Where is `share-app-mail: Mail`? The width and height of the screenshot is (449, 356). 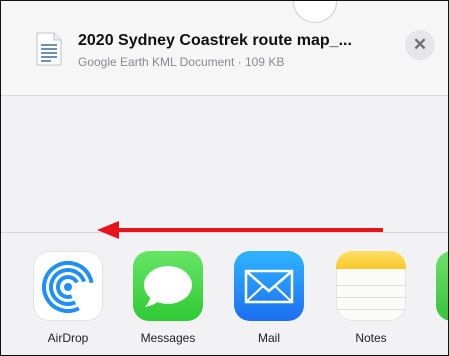
share-app-mail: Mail is located at coordinates (269, 298).